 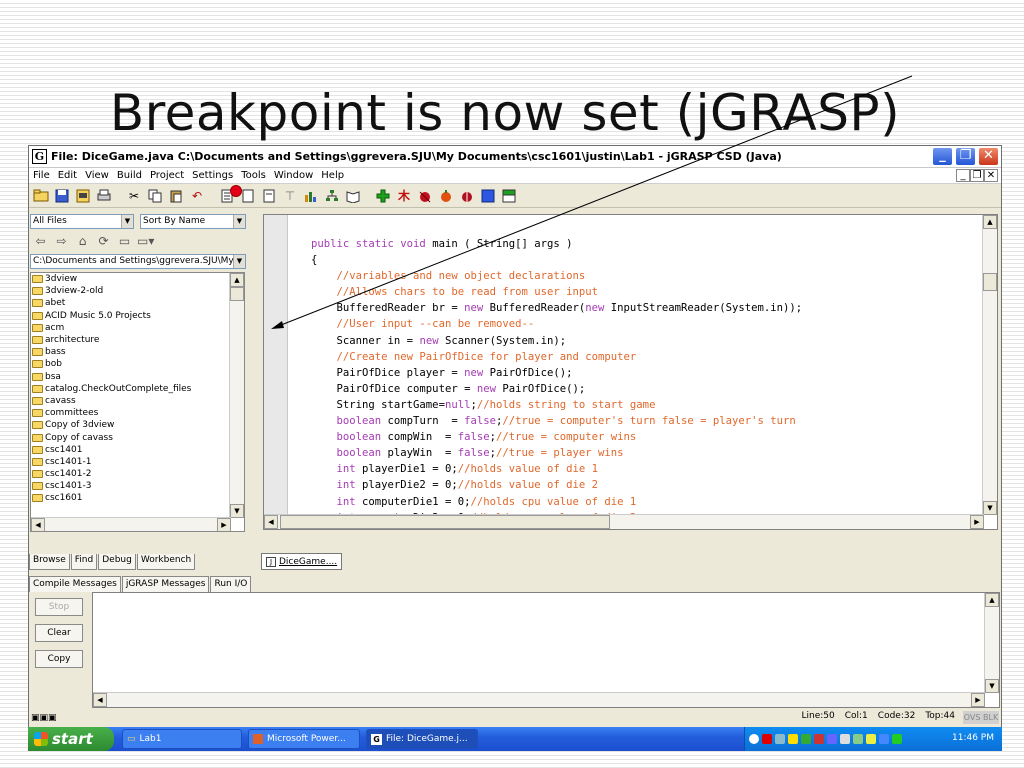 I want to click on copy-button: Copy, so click(x=59, y=659).